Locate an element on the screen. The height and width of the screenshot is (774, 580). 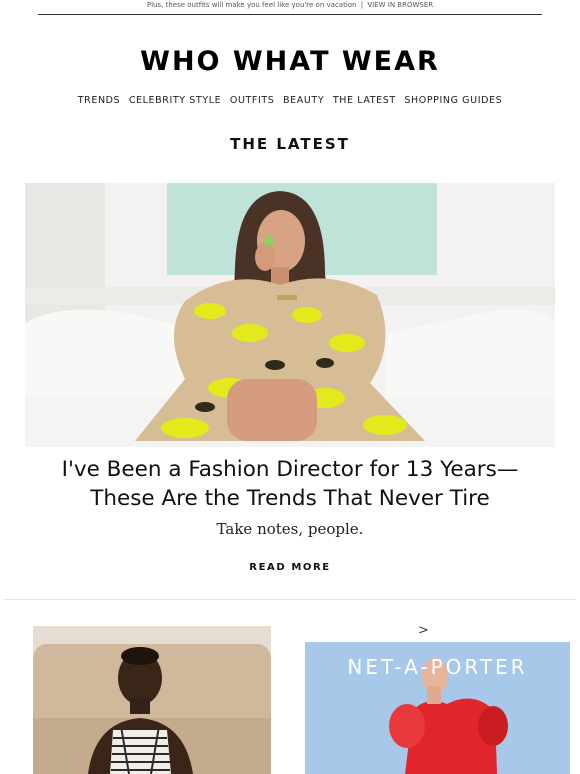
net-a-porter-ad: NET-A-PORTER is located at coordinates (437, 708).